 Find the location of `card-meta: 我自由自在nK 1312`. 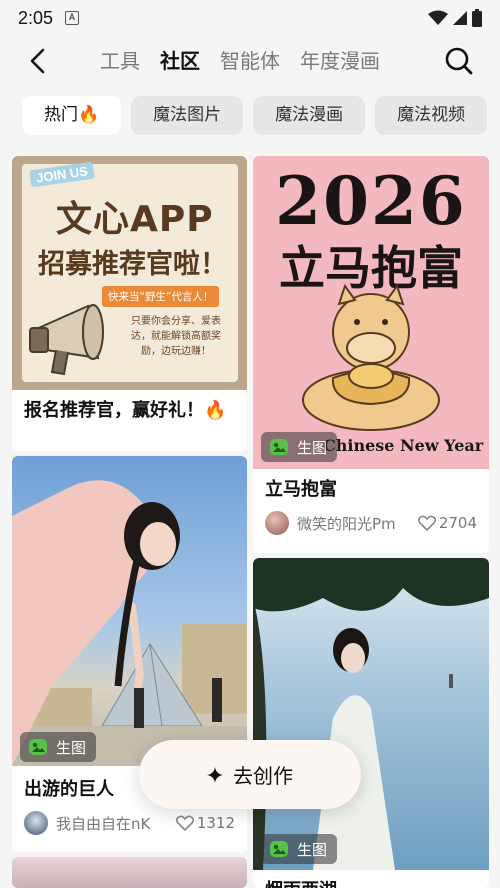

card-meta: 我自由自在nK 1312 is located at coordinates (129, 823).